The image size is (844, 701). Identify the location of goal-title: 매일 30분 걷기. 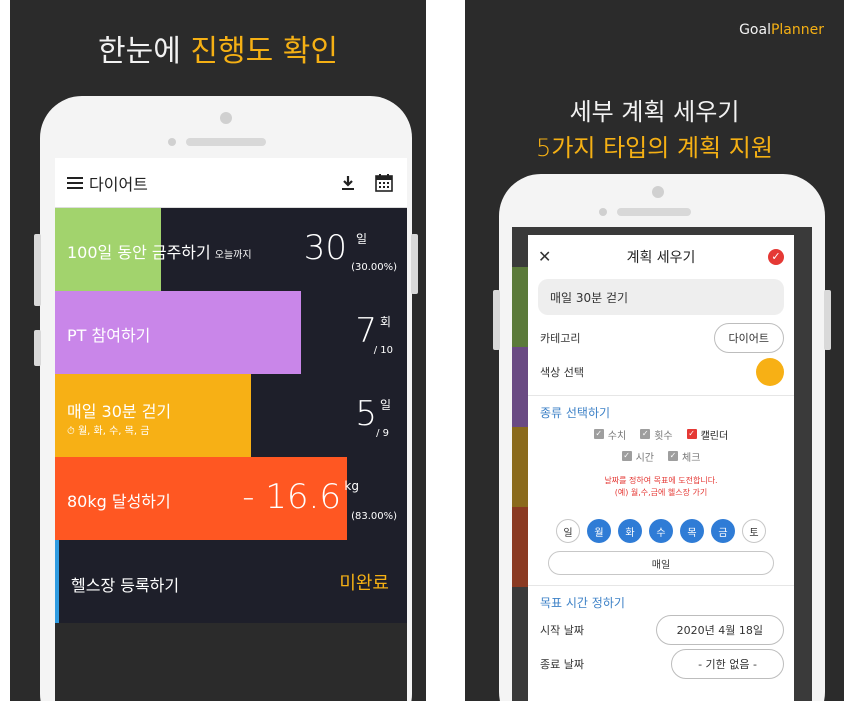
(119, 411).